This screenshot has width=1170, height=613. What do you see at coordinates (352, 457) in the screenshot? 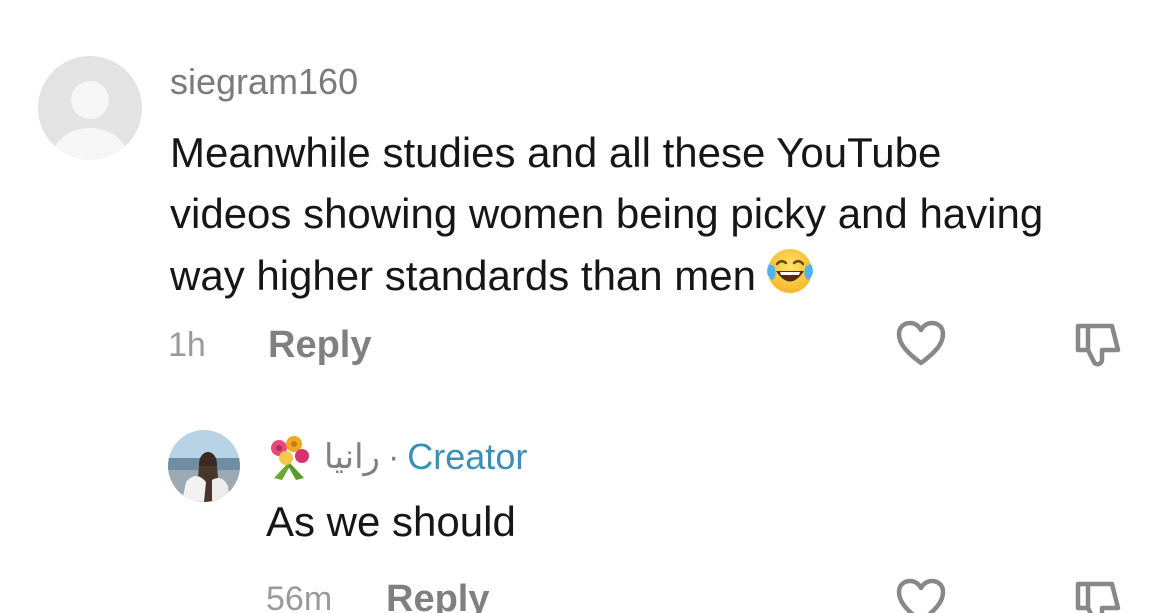
I see `creator-name: رانيا` at bounding box center [352, 457].